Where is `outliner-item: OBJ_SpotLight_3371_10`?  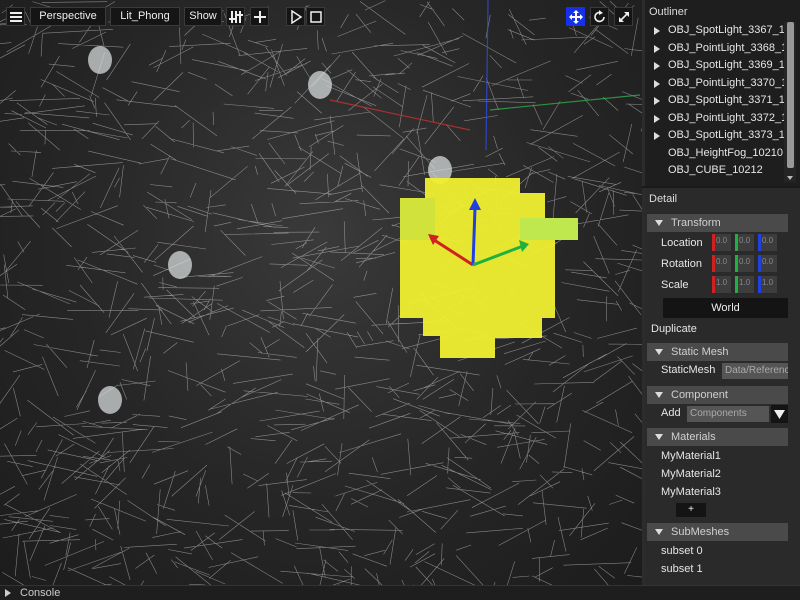 outliner-item: OBJ_SpotLight_3371_10 is located at coordinates (719, 101).